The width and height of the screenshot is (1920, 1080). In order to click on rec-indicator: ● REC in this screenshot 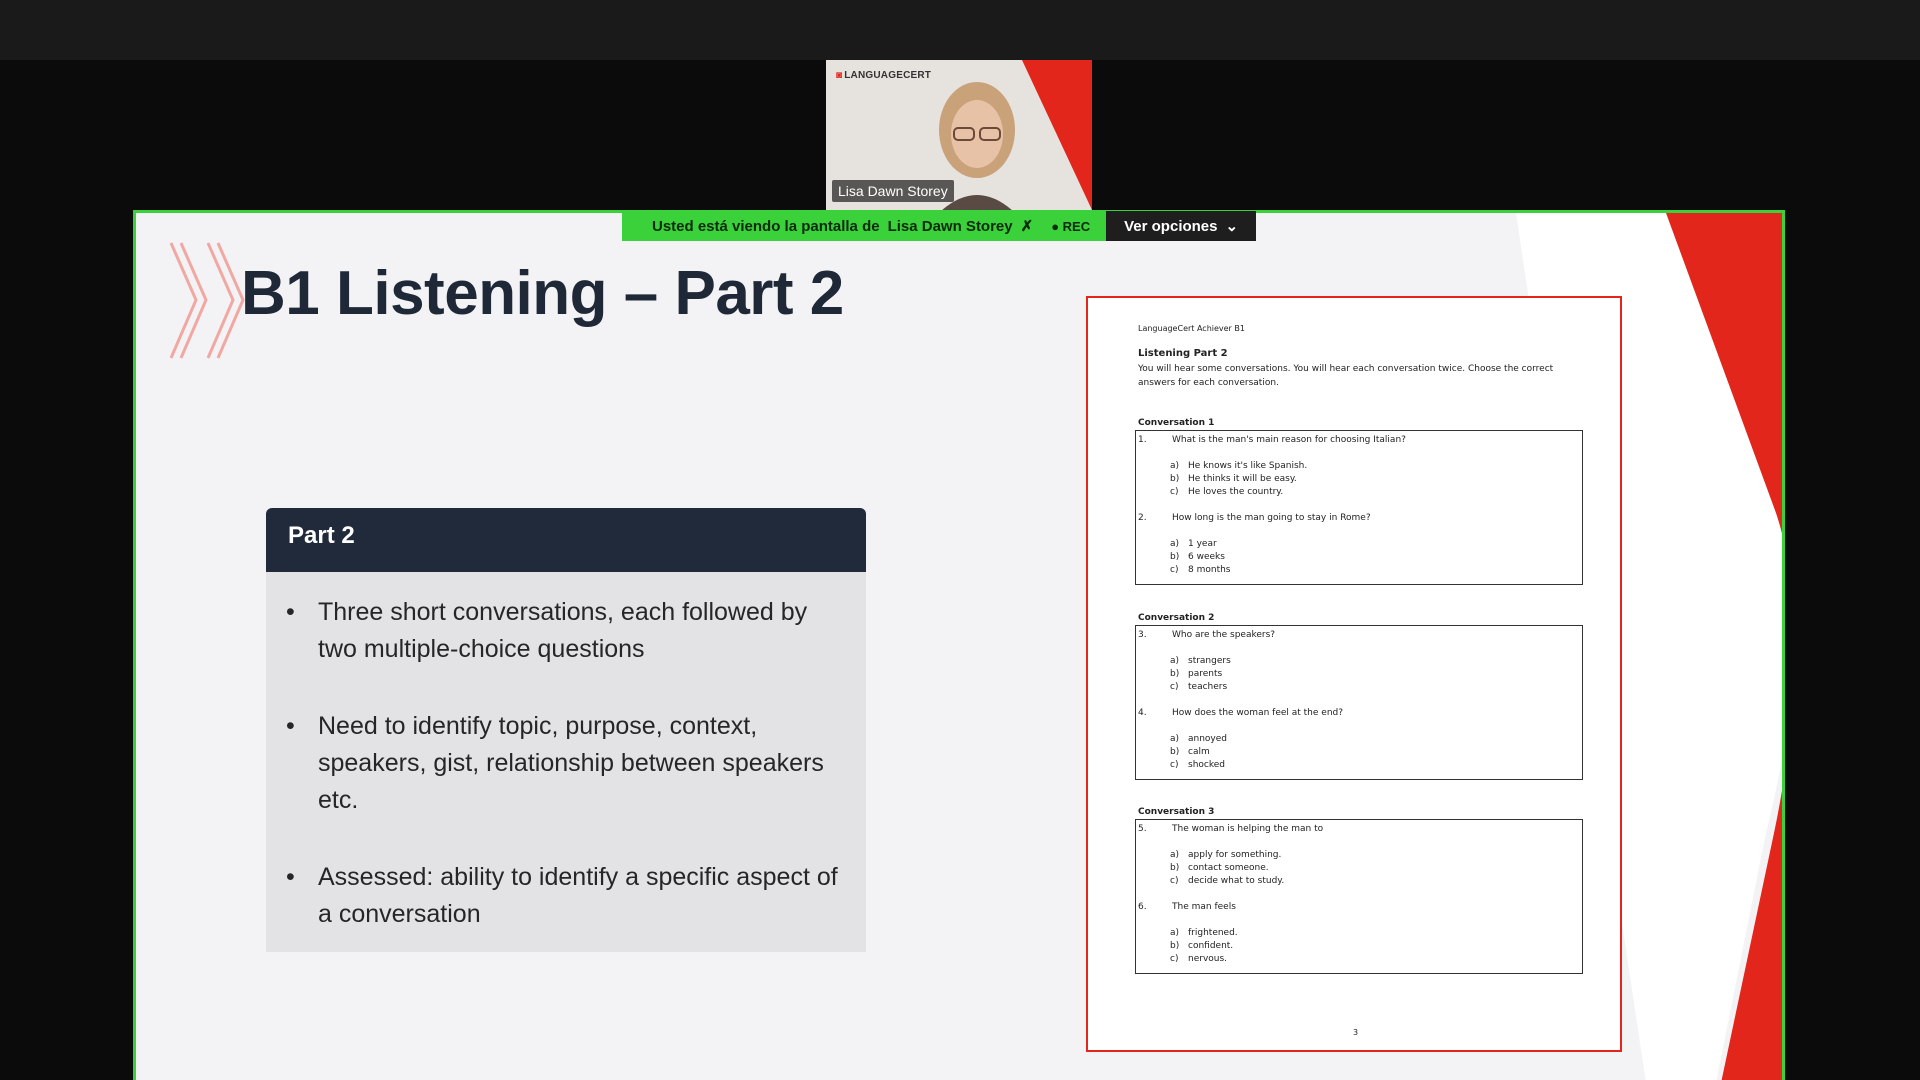, I will do `click(1071, 226)`.